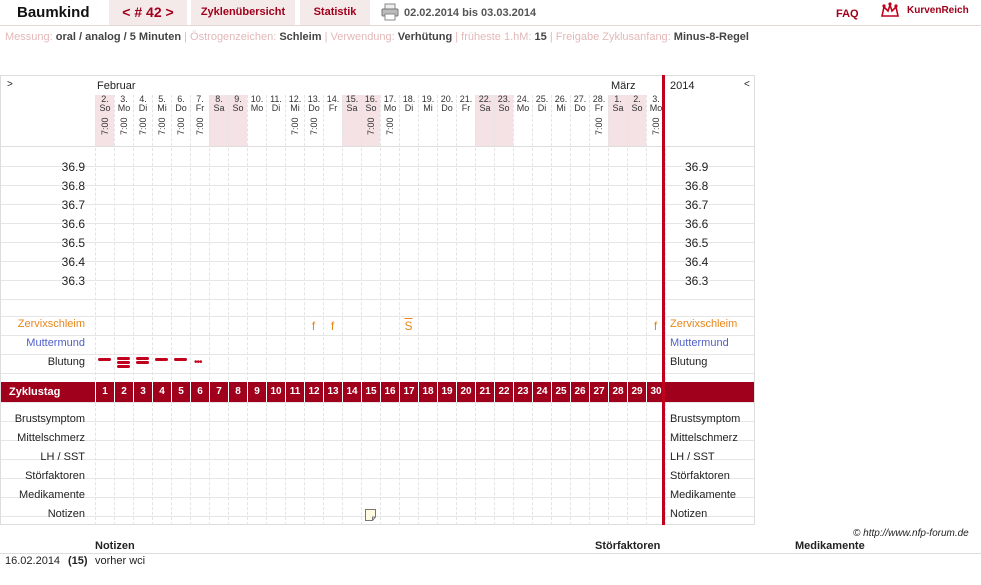 The height and width of the screenshot is (585, 981). I want to click on day-column-header: 26. Mi, so click(560, 120).